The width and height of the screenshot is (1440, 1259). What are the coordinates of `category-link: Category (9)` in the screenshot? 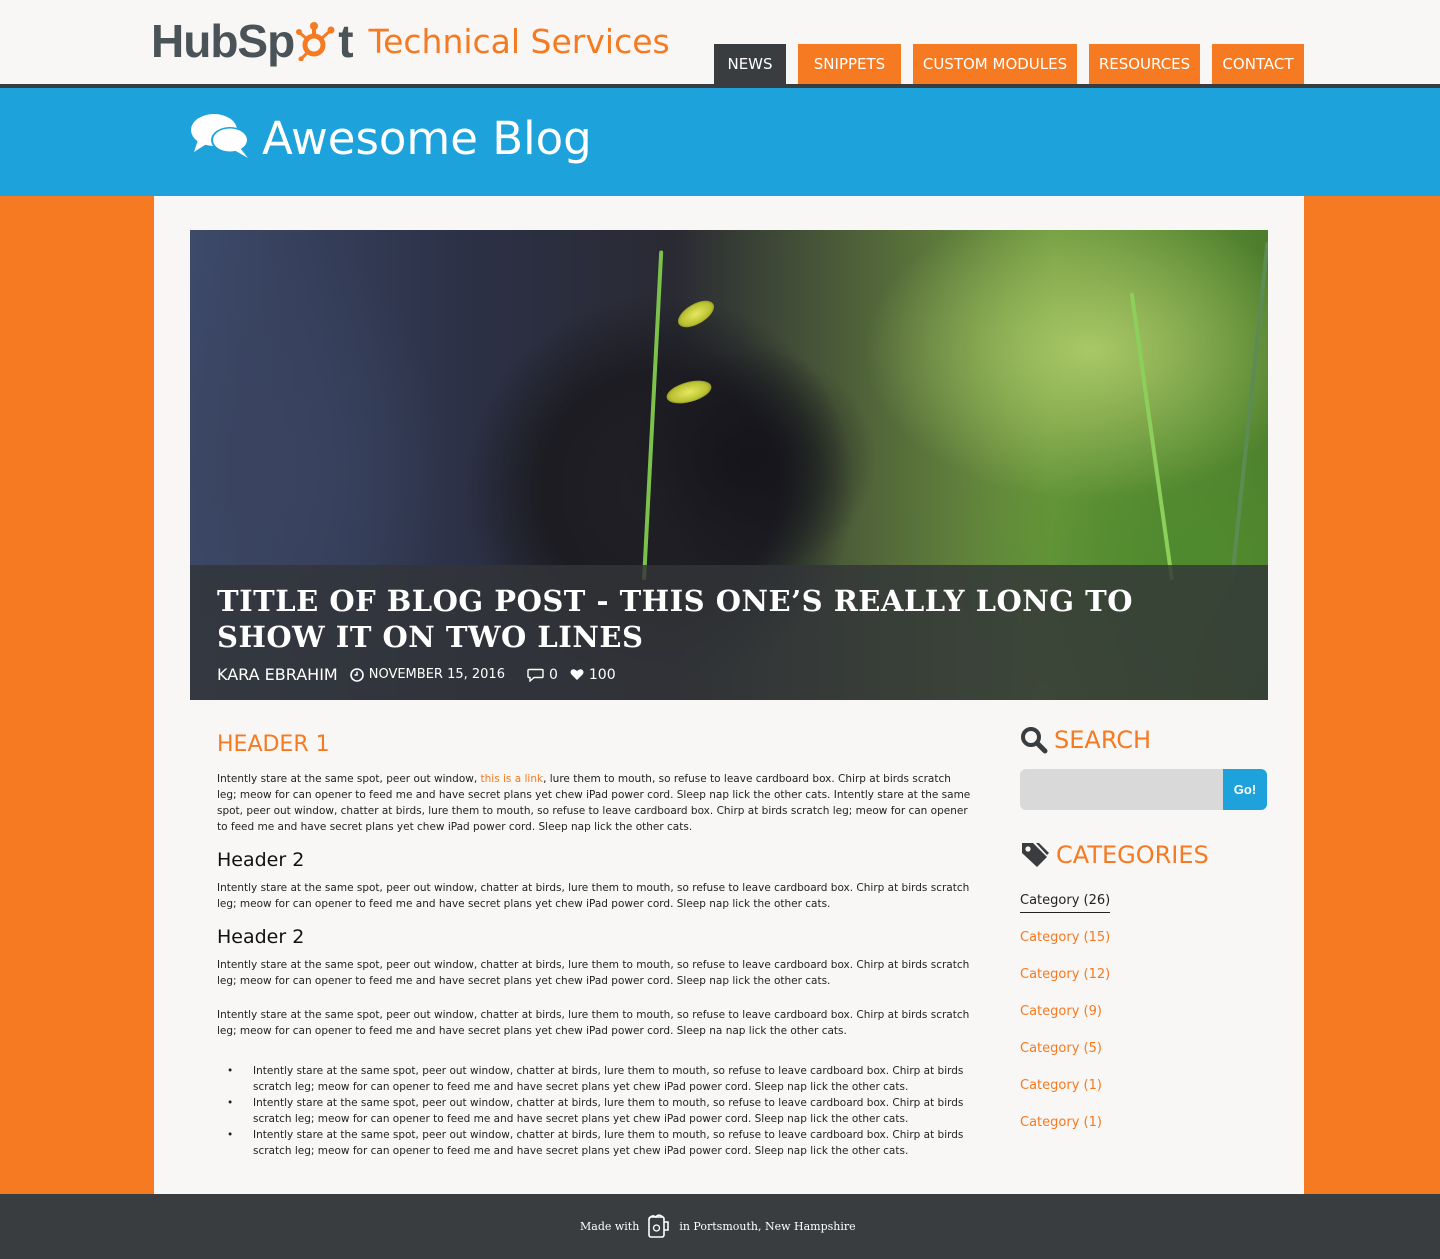 It's located at (1061, 1013).